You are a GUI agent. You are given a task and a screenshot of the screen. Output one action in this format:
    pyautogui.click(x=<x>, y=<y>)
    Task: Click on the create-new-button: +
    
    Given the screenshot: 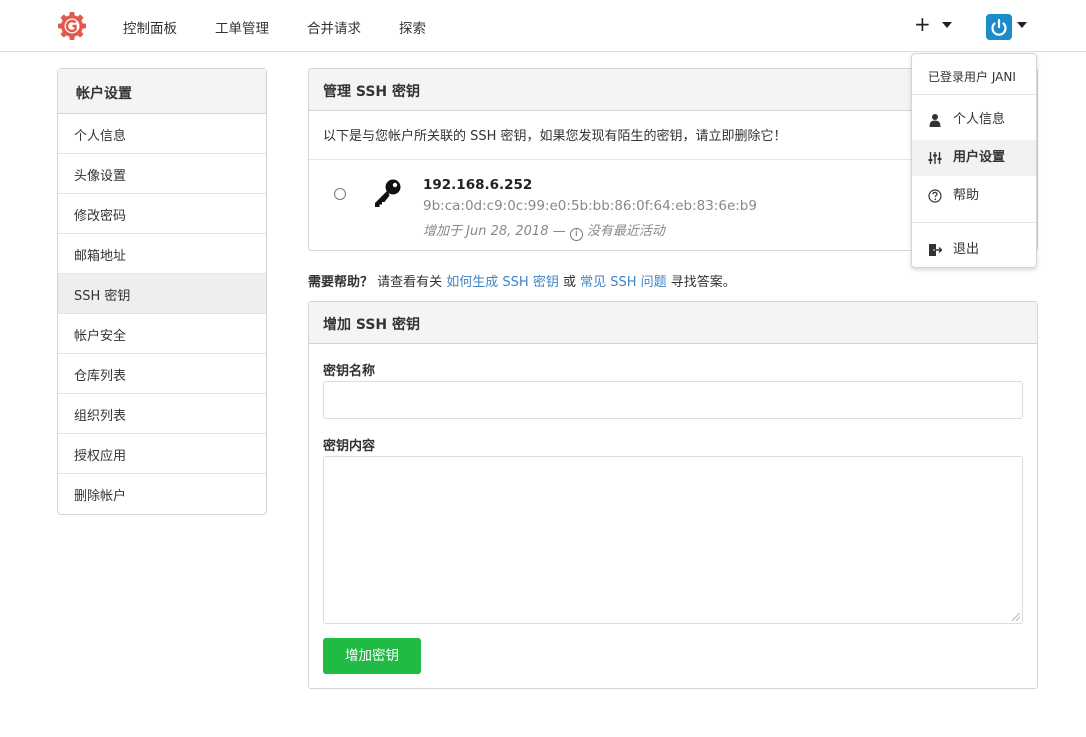 What is the action you would take?
    pyautogui.click(x=922, y=24)
    